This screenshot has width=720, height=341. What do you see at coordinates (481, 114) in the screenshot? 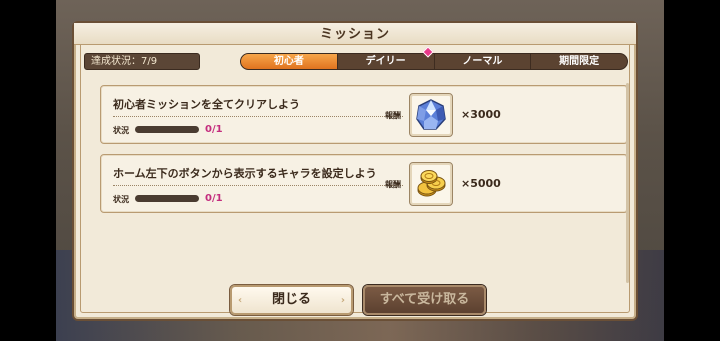
I see `reward-quantity: ×3000` at bounding box center [481, 114].